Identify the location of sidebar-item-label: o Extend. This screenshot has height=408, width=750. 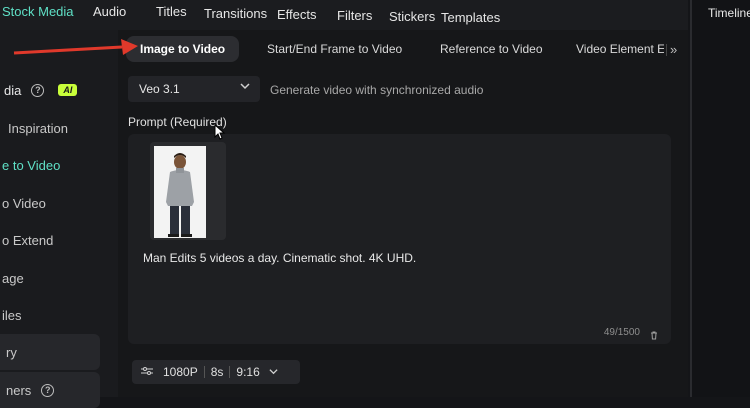
(28, 240).